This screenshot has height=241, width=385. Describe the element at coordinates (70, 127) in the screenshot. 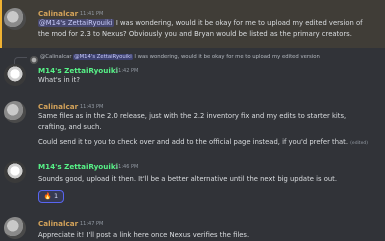

I see `message-text-line: crafting, and such.` at that location.